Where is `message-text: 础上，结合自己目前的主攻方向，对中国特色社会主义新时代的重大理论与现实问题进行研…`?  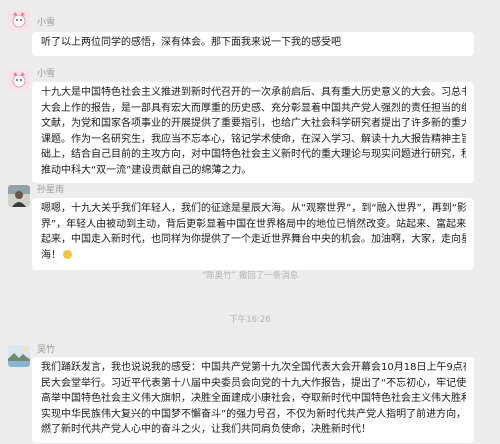 message-text: 础上，结合自己目前的主攻方向，对中国特色社会主义新时代的重大理论与现实问题进行研… is located at coordinates (253, 155).